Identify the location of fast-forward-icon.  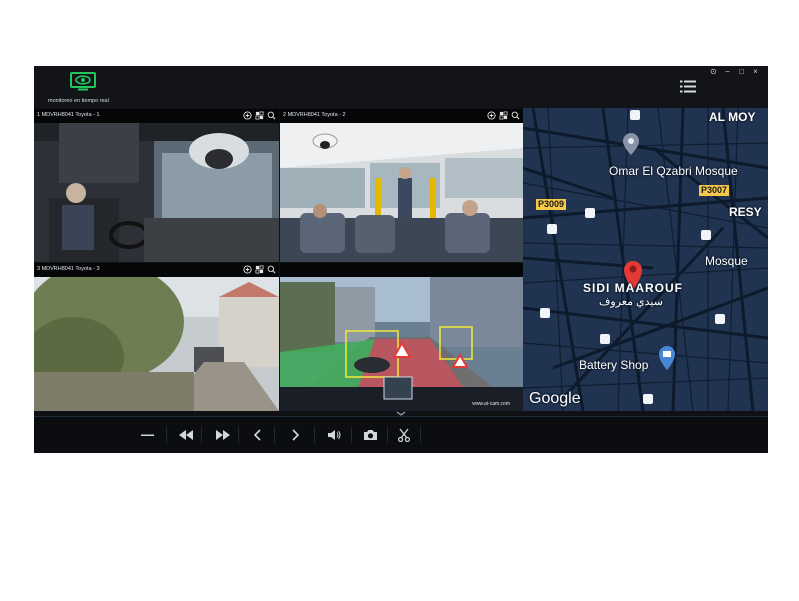
(223, 435).